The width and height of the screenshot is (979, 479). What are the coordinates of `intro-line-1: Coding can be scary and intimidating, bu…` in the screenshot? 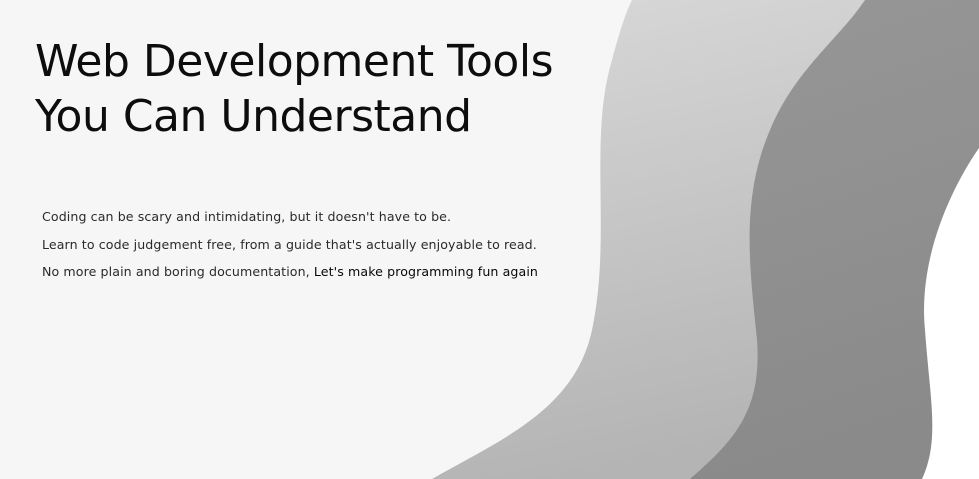 It's located at (247, 216).